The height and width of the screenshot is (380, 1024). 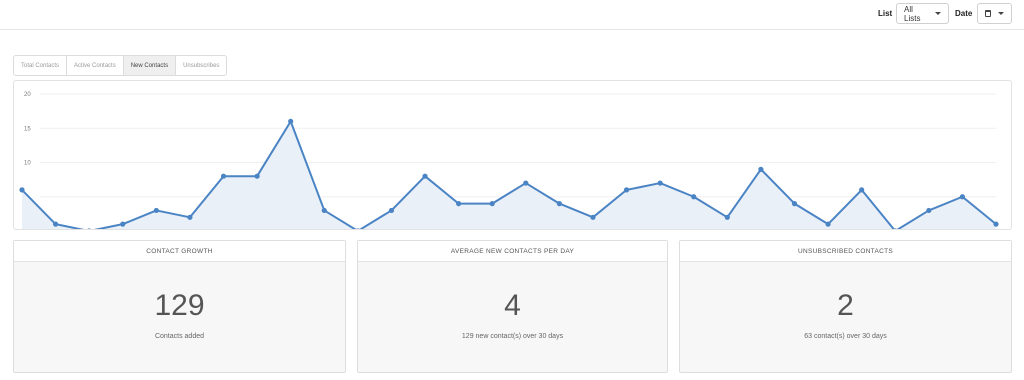 I want to click on calendar-icon, so click(x=988, y=13).